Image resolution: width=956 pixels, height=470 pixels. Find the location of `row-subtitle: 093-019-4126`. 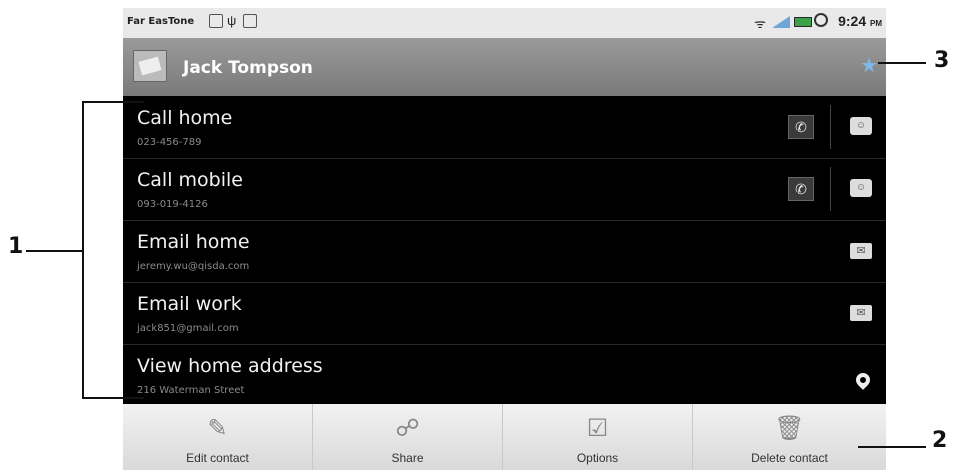

row-subtitle: 093-019-4126 is located at coordinates (172, 204).